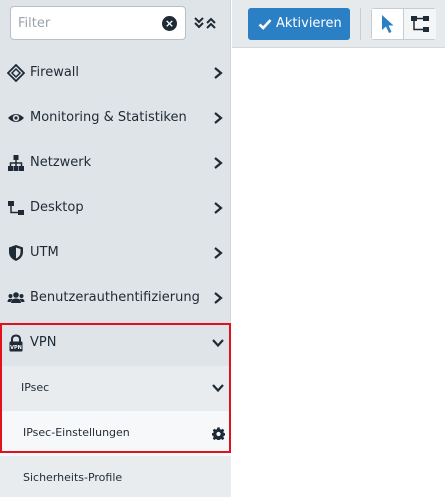 This screenshot has width=445, height=497. I want to click on tree-view-button, so click(420, 24).